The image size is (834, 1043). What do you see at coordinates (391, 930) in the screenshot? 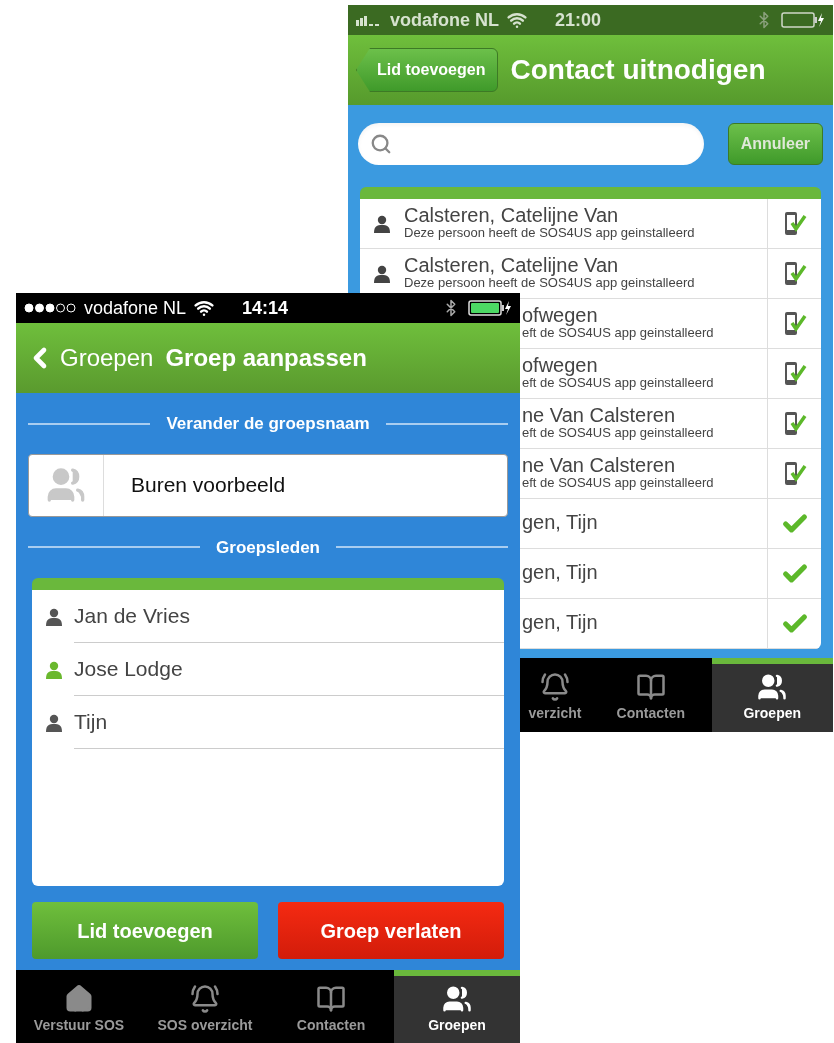
I see `leave-group-button: Groep verlaten` at bounding box center [391, 930].